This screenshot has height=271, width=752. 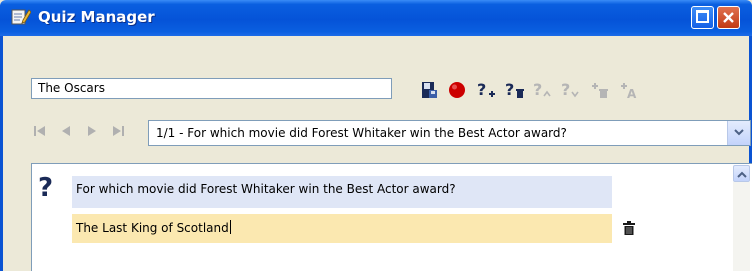 I want to click on next-icon, so click(x=92, y=131).